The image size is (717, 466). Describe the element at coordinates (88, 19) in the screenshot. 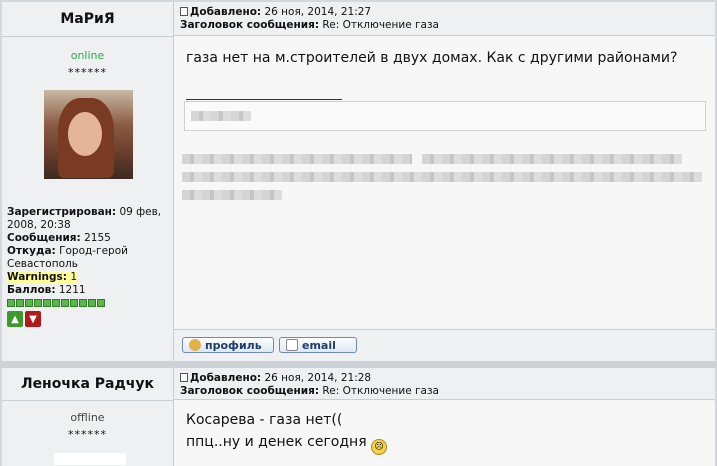

I see `post-author-name: МаРиЯ` at that location.